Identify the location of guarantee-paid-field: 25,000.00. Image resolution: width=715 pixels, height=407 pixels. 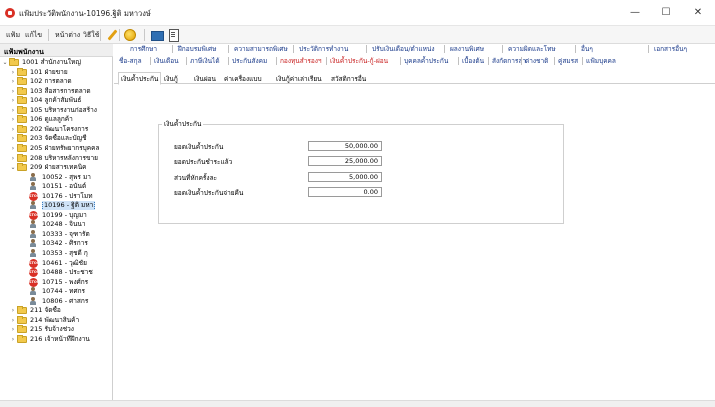
(345, 161).